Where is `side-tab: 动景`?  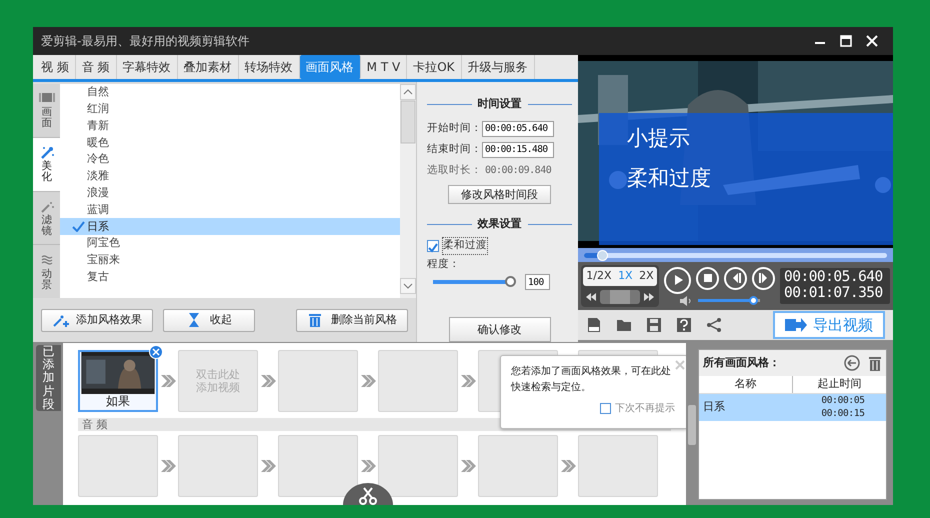
side-tab: 动景 is located at coordinates (46, 271).